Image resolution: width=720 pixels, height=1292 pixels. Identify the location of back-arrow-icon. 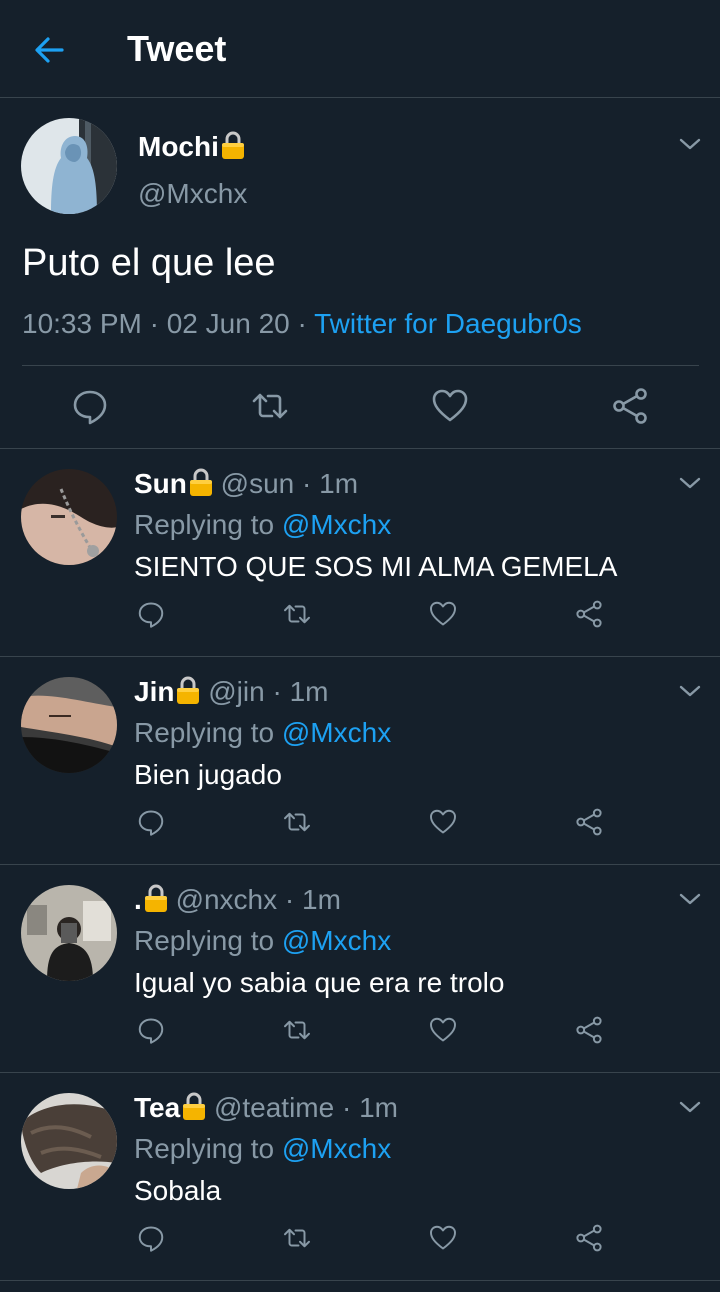
(50, 50).